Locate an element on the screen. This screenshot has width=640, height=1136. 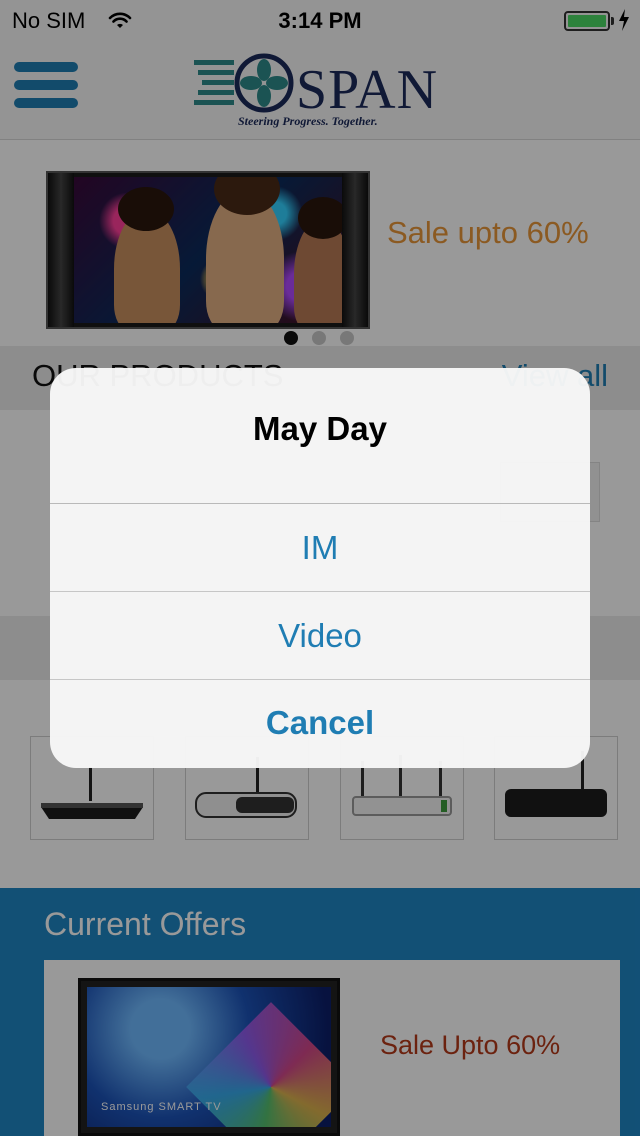
alert-header: May Day is located at coordinates (320, 436).